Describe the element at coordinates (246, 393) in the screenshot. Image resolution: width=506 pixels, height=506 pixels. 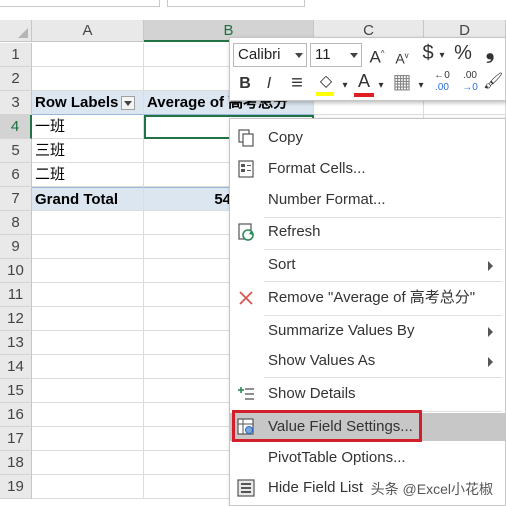
I see `show-details-icon` at that location.